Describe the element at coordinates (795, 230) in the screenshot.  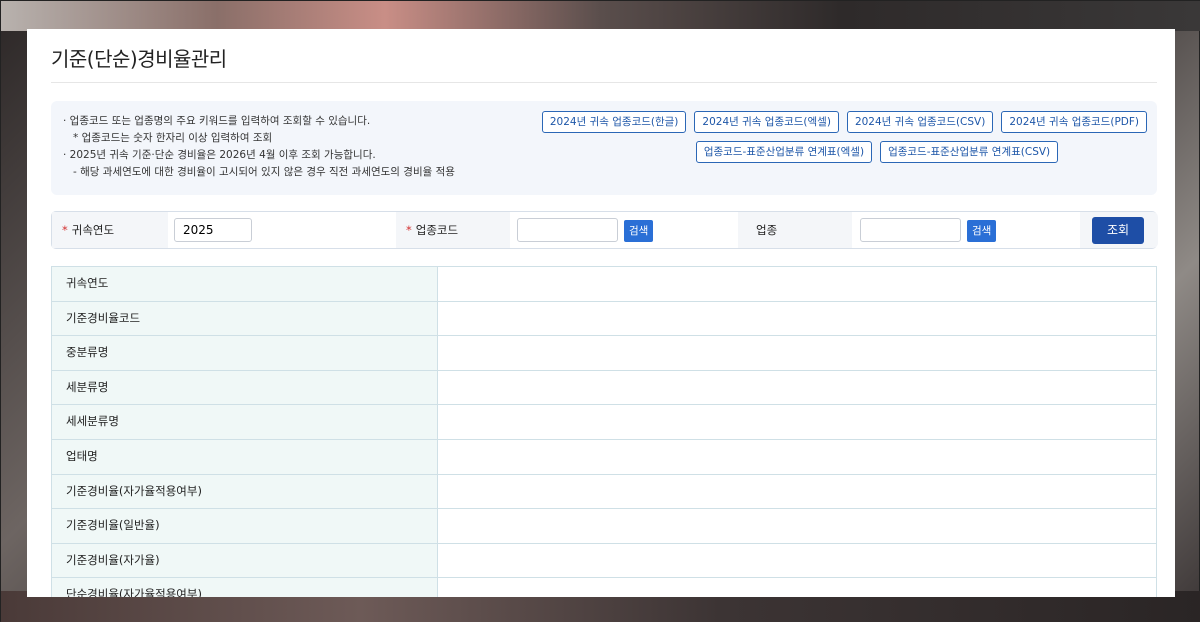
I see `industry-label: 업종` at that location.